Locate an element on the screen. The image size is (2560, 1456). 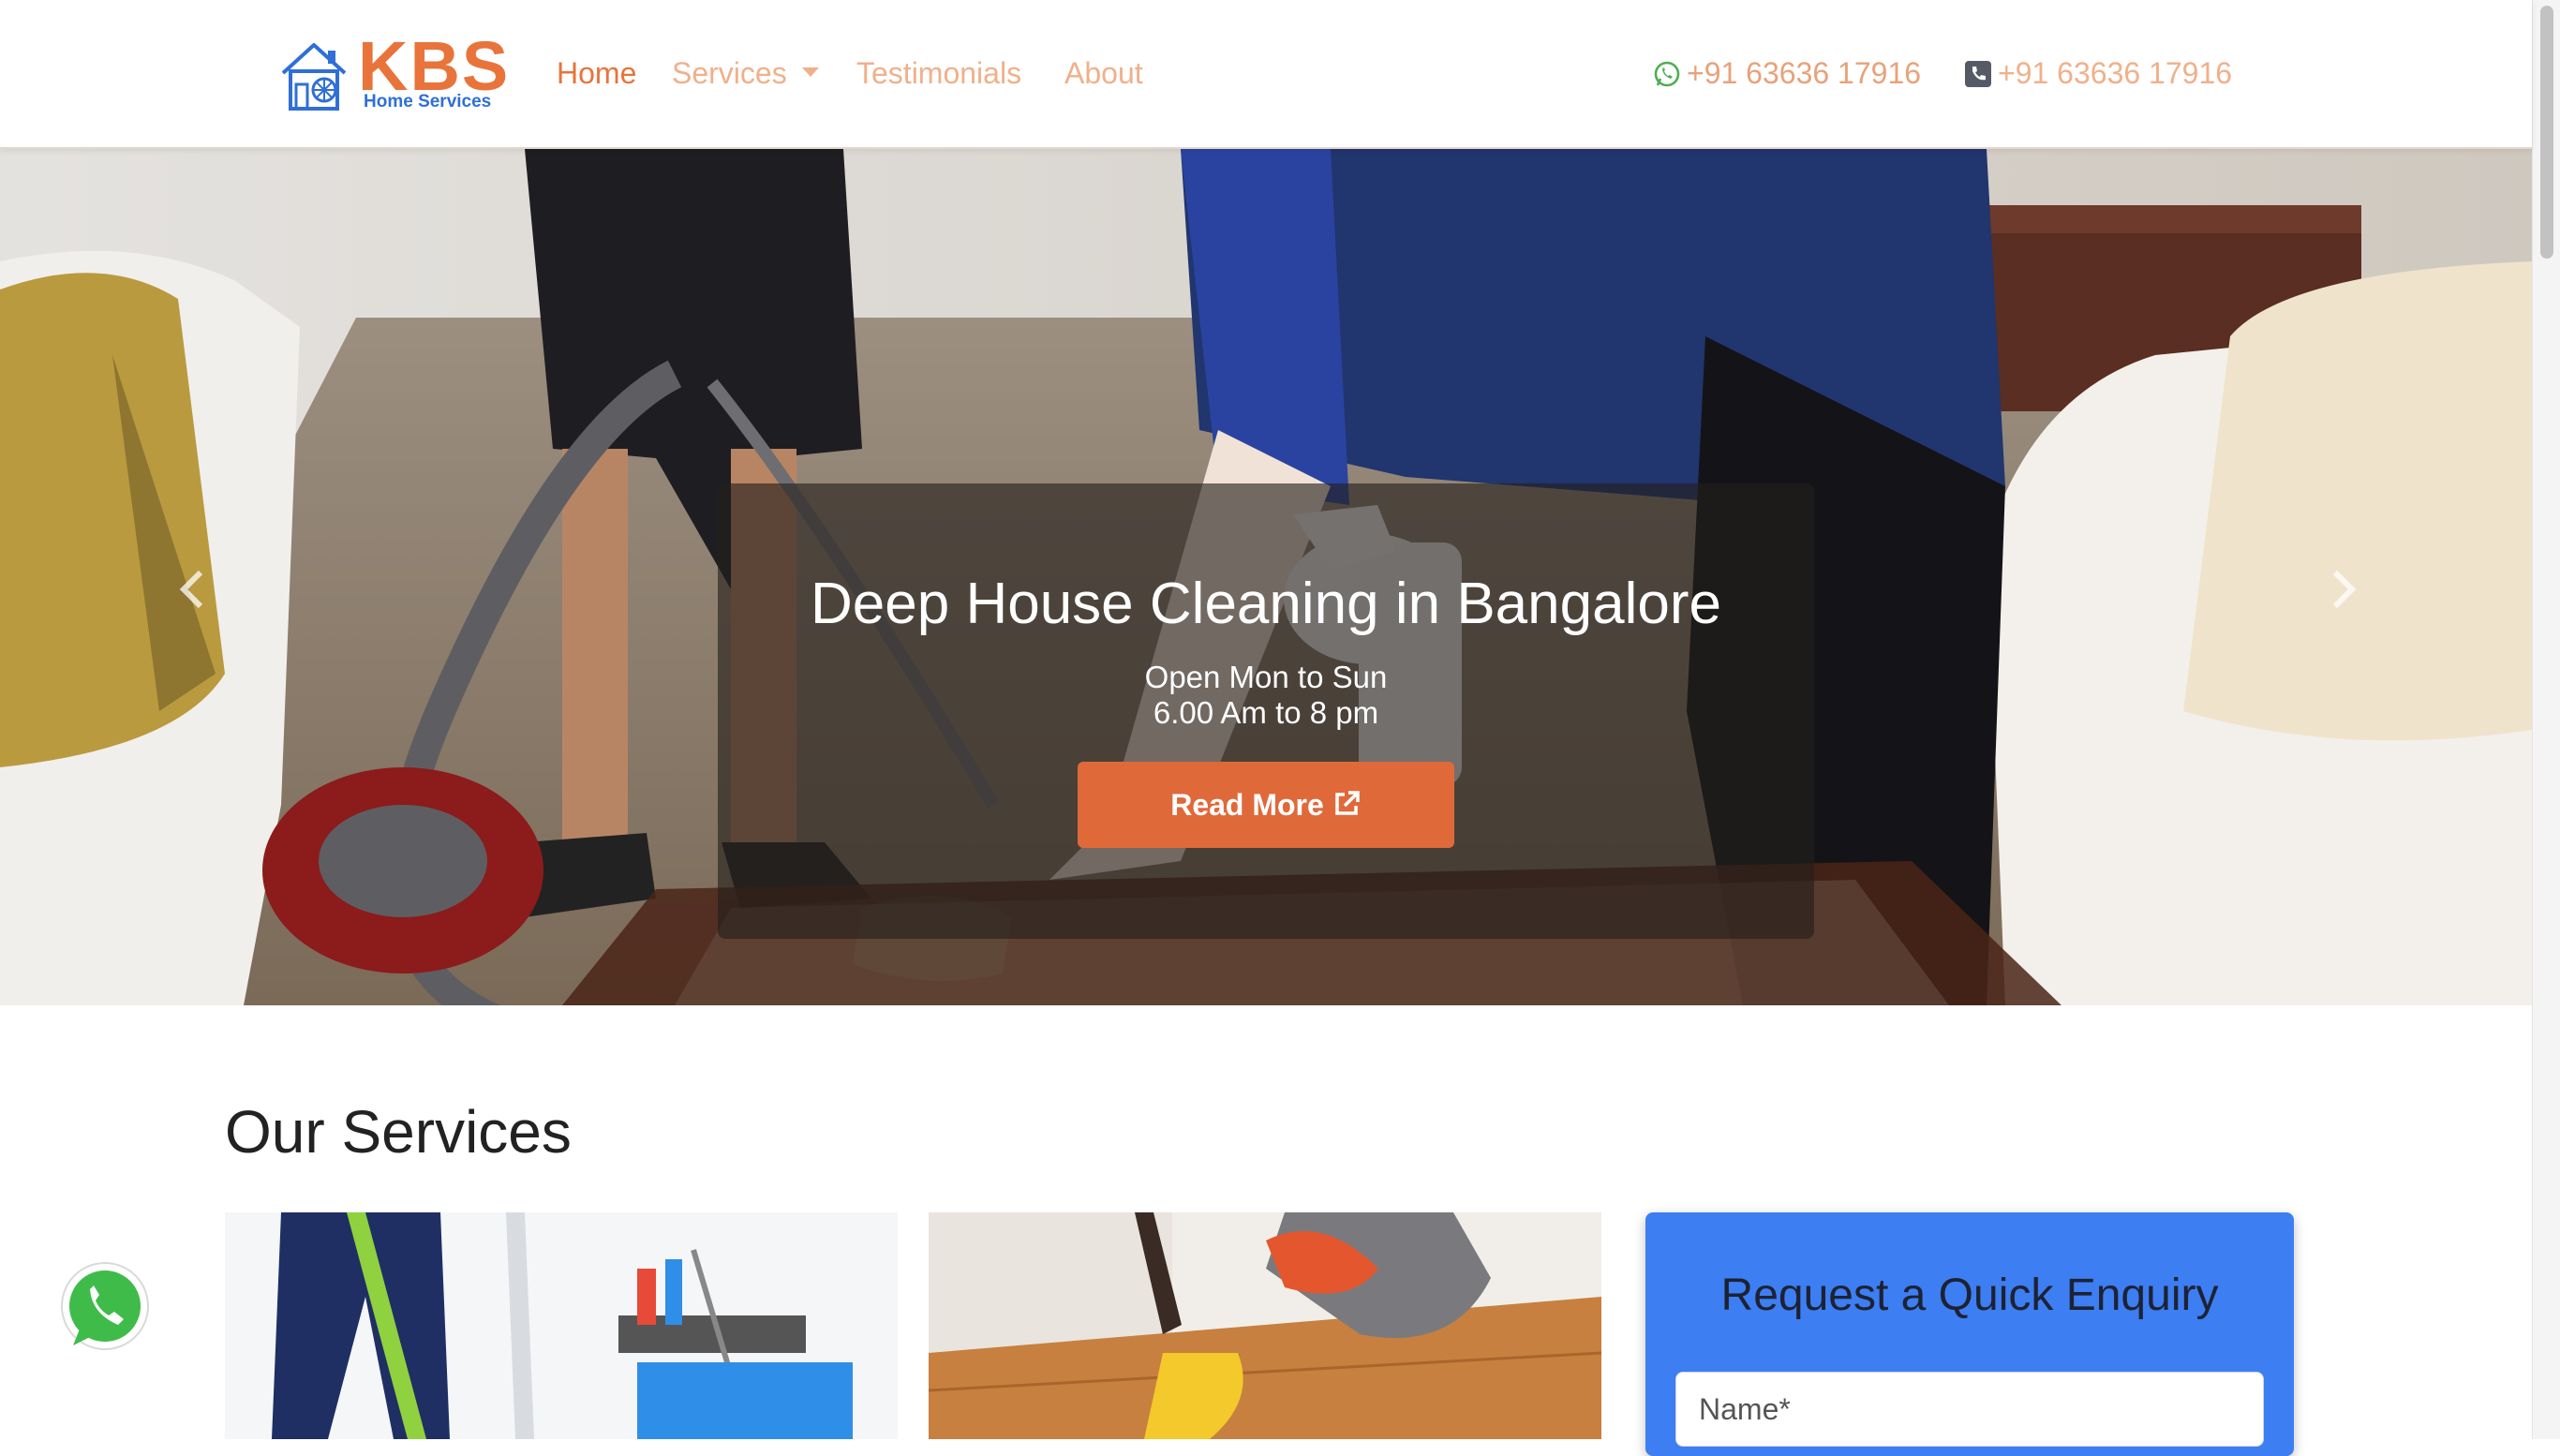
service-card-cleaning is located at coordinates (561, 1325).